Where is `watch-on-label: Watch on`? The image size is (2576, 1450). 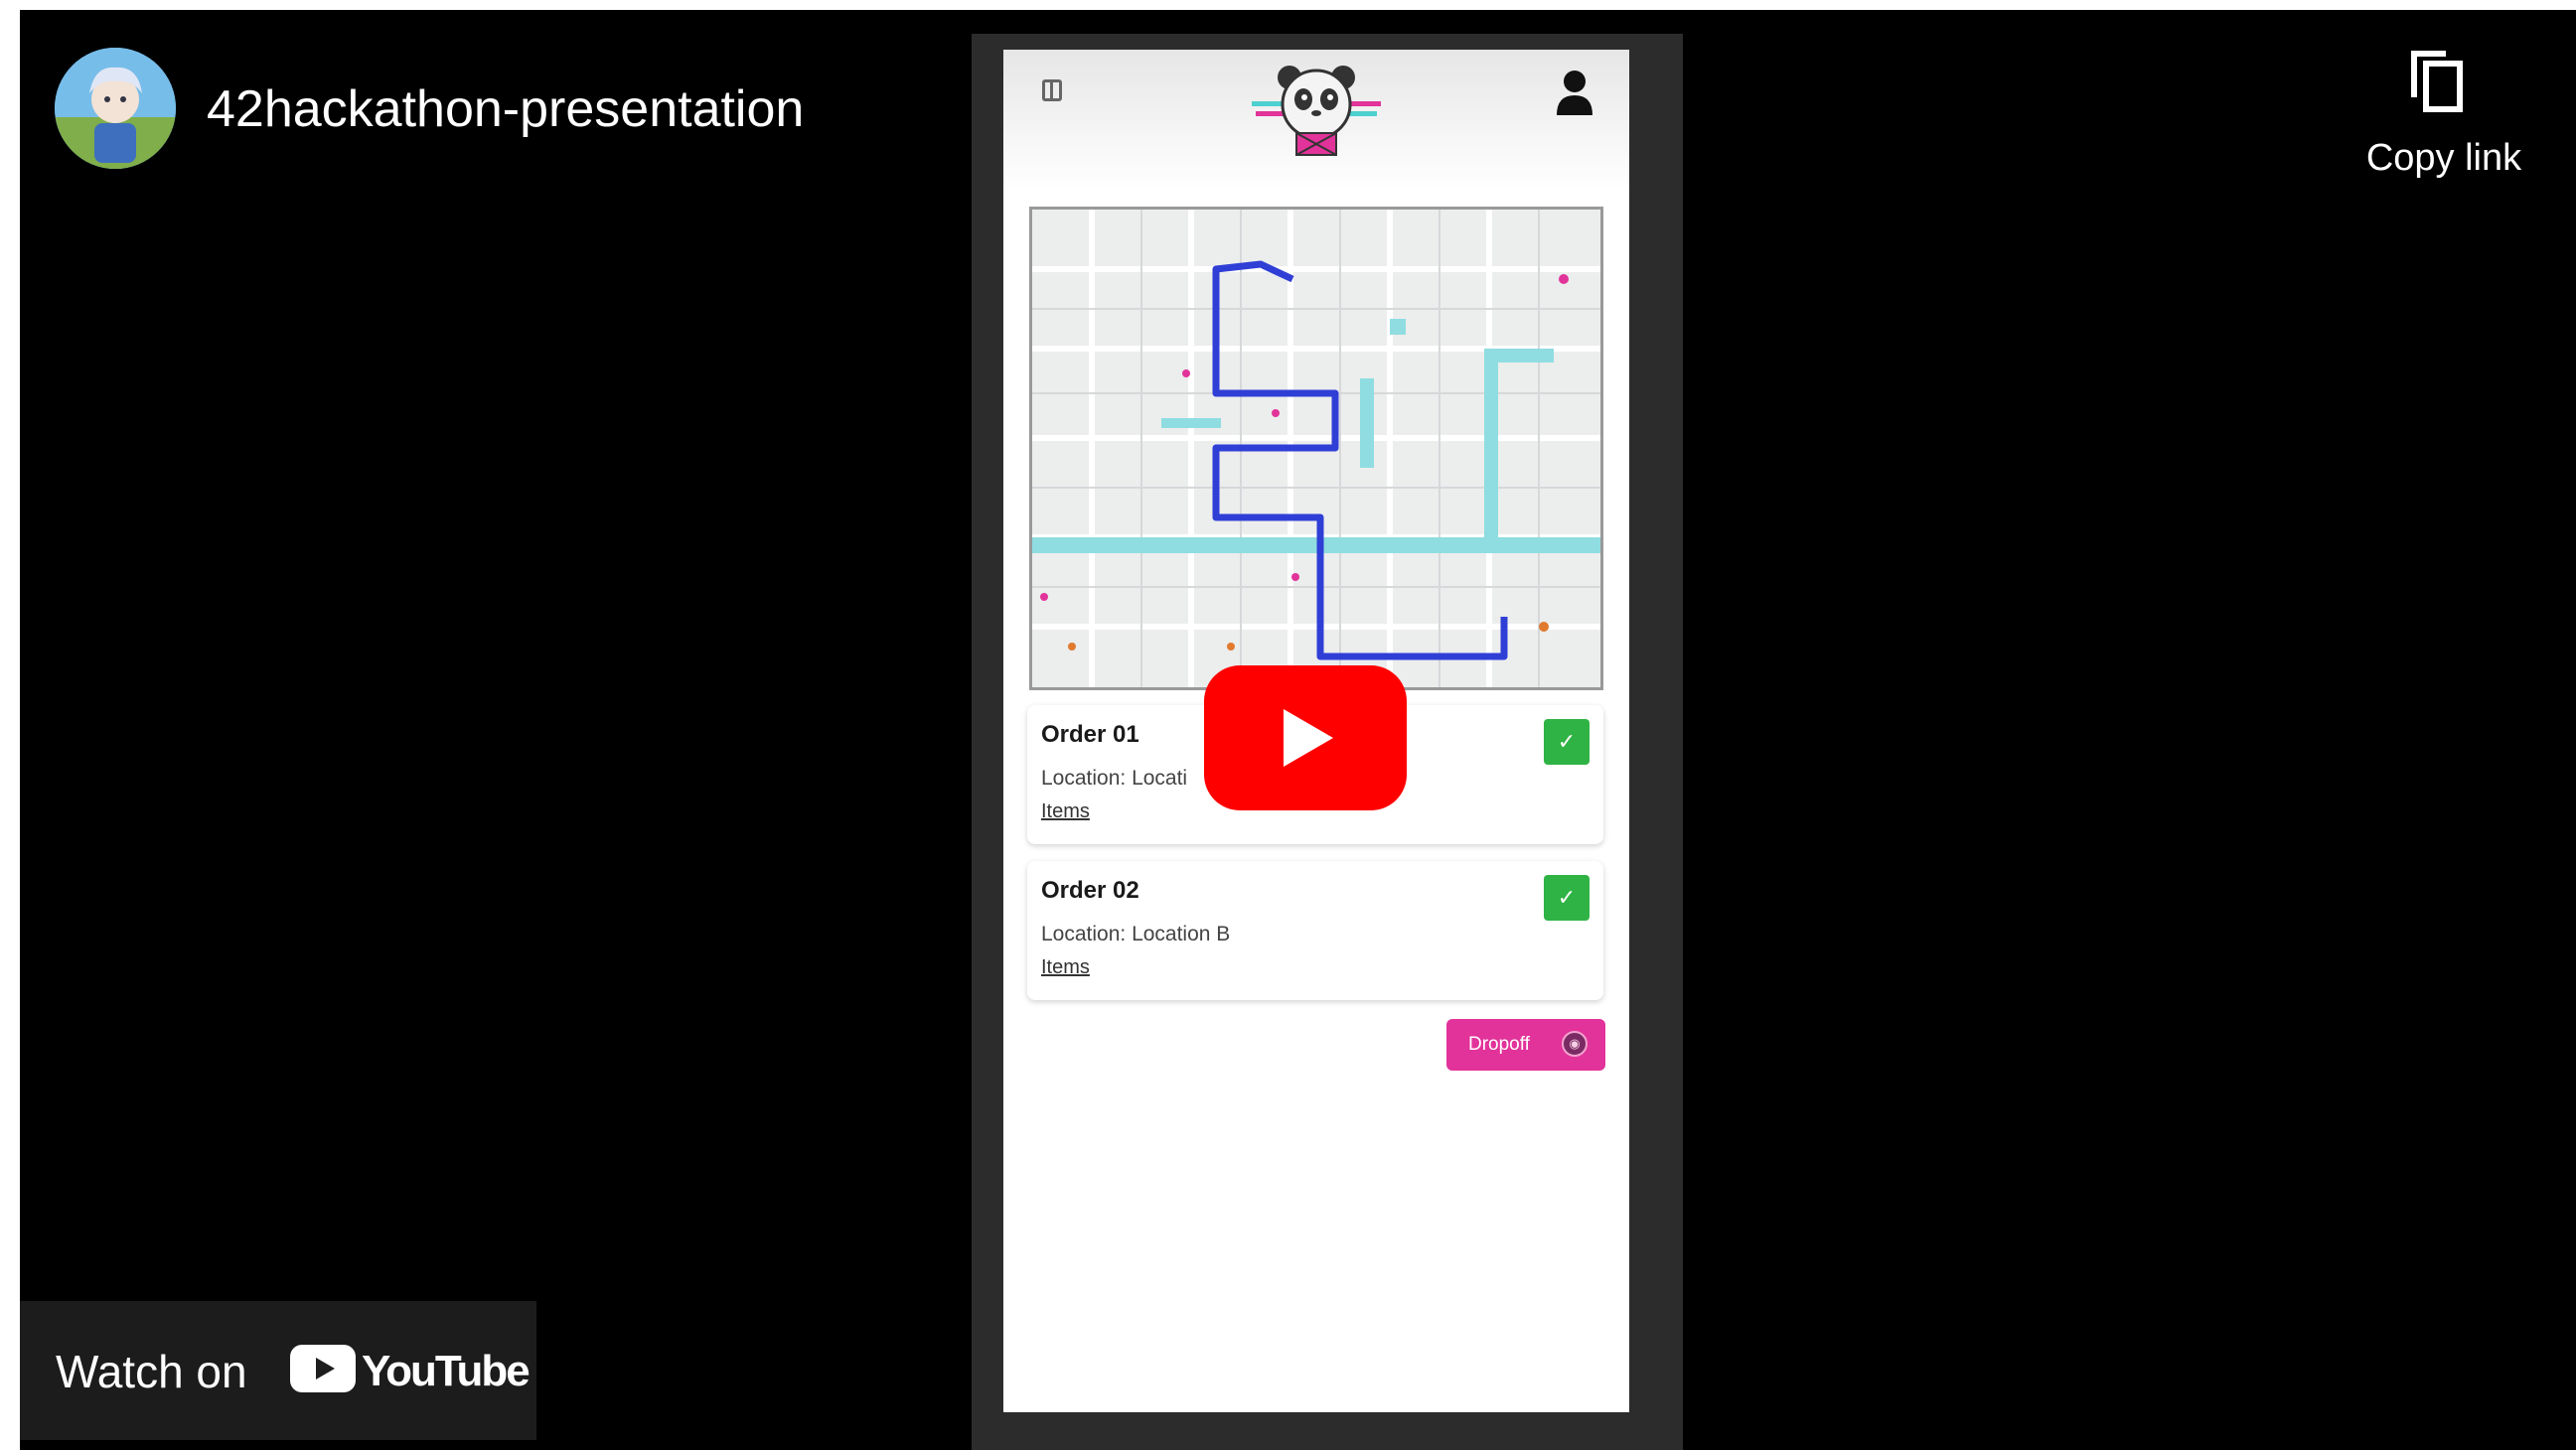 watch-on-label: Watch on is located at coordinates (151, 1371).